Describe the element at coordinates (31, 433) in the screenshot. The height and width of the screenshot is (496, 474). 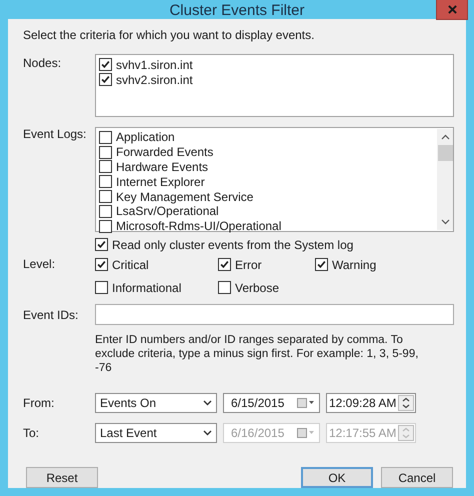
I see `range-label: To:` at that location.